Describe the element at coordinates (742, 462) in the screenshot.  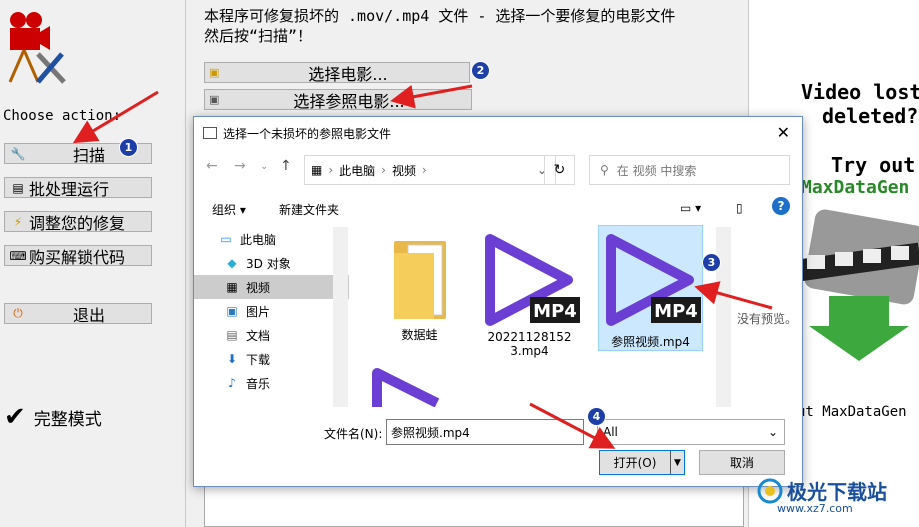
I see `cancel-button: 取消` at that location.